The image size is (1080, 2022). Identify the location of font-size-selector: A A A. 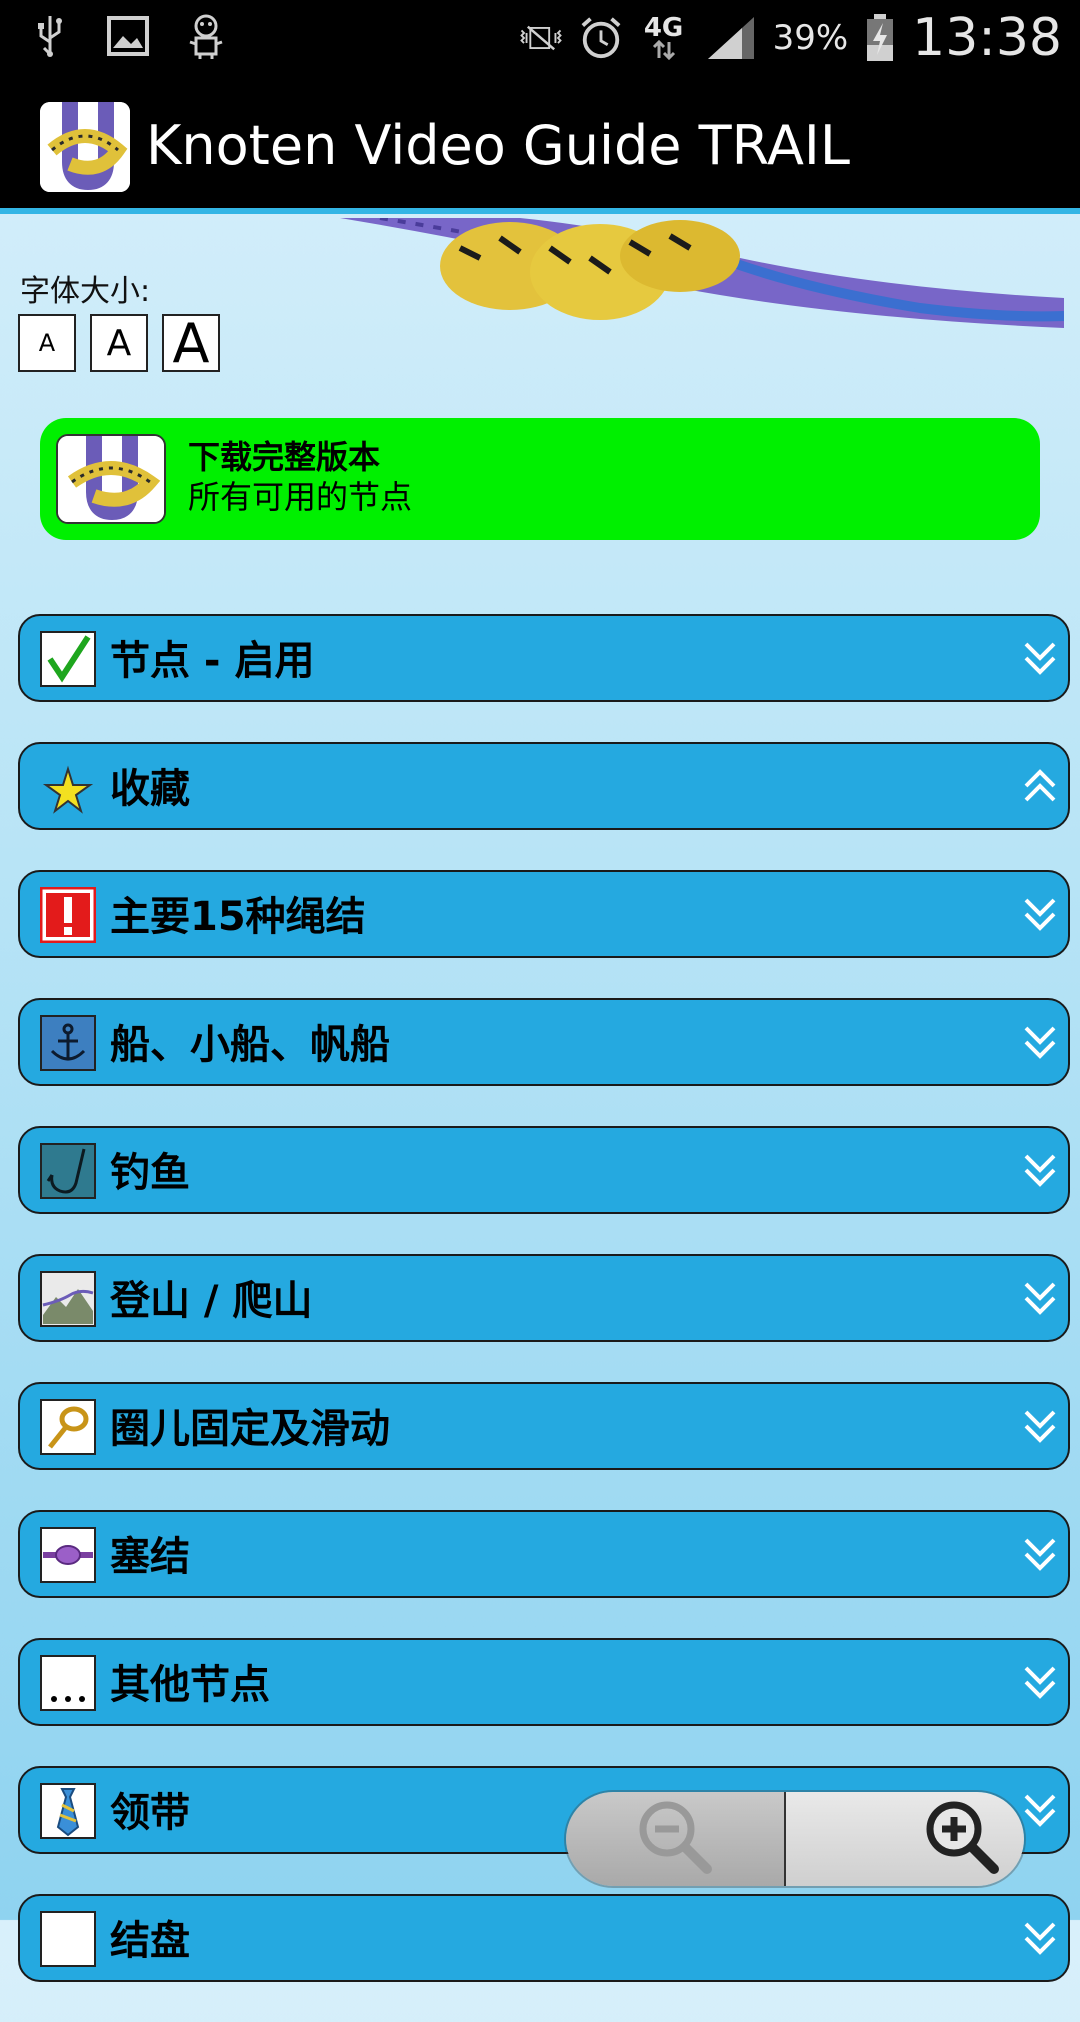
(119, 343).